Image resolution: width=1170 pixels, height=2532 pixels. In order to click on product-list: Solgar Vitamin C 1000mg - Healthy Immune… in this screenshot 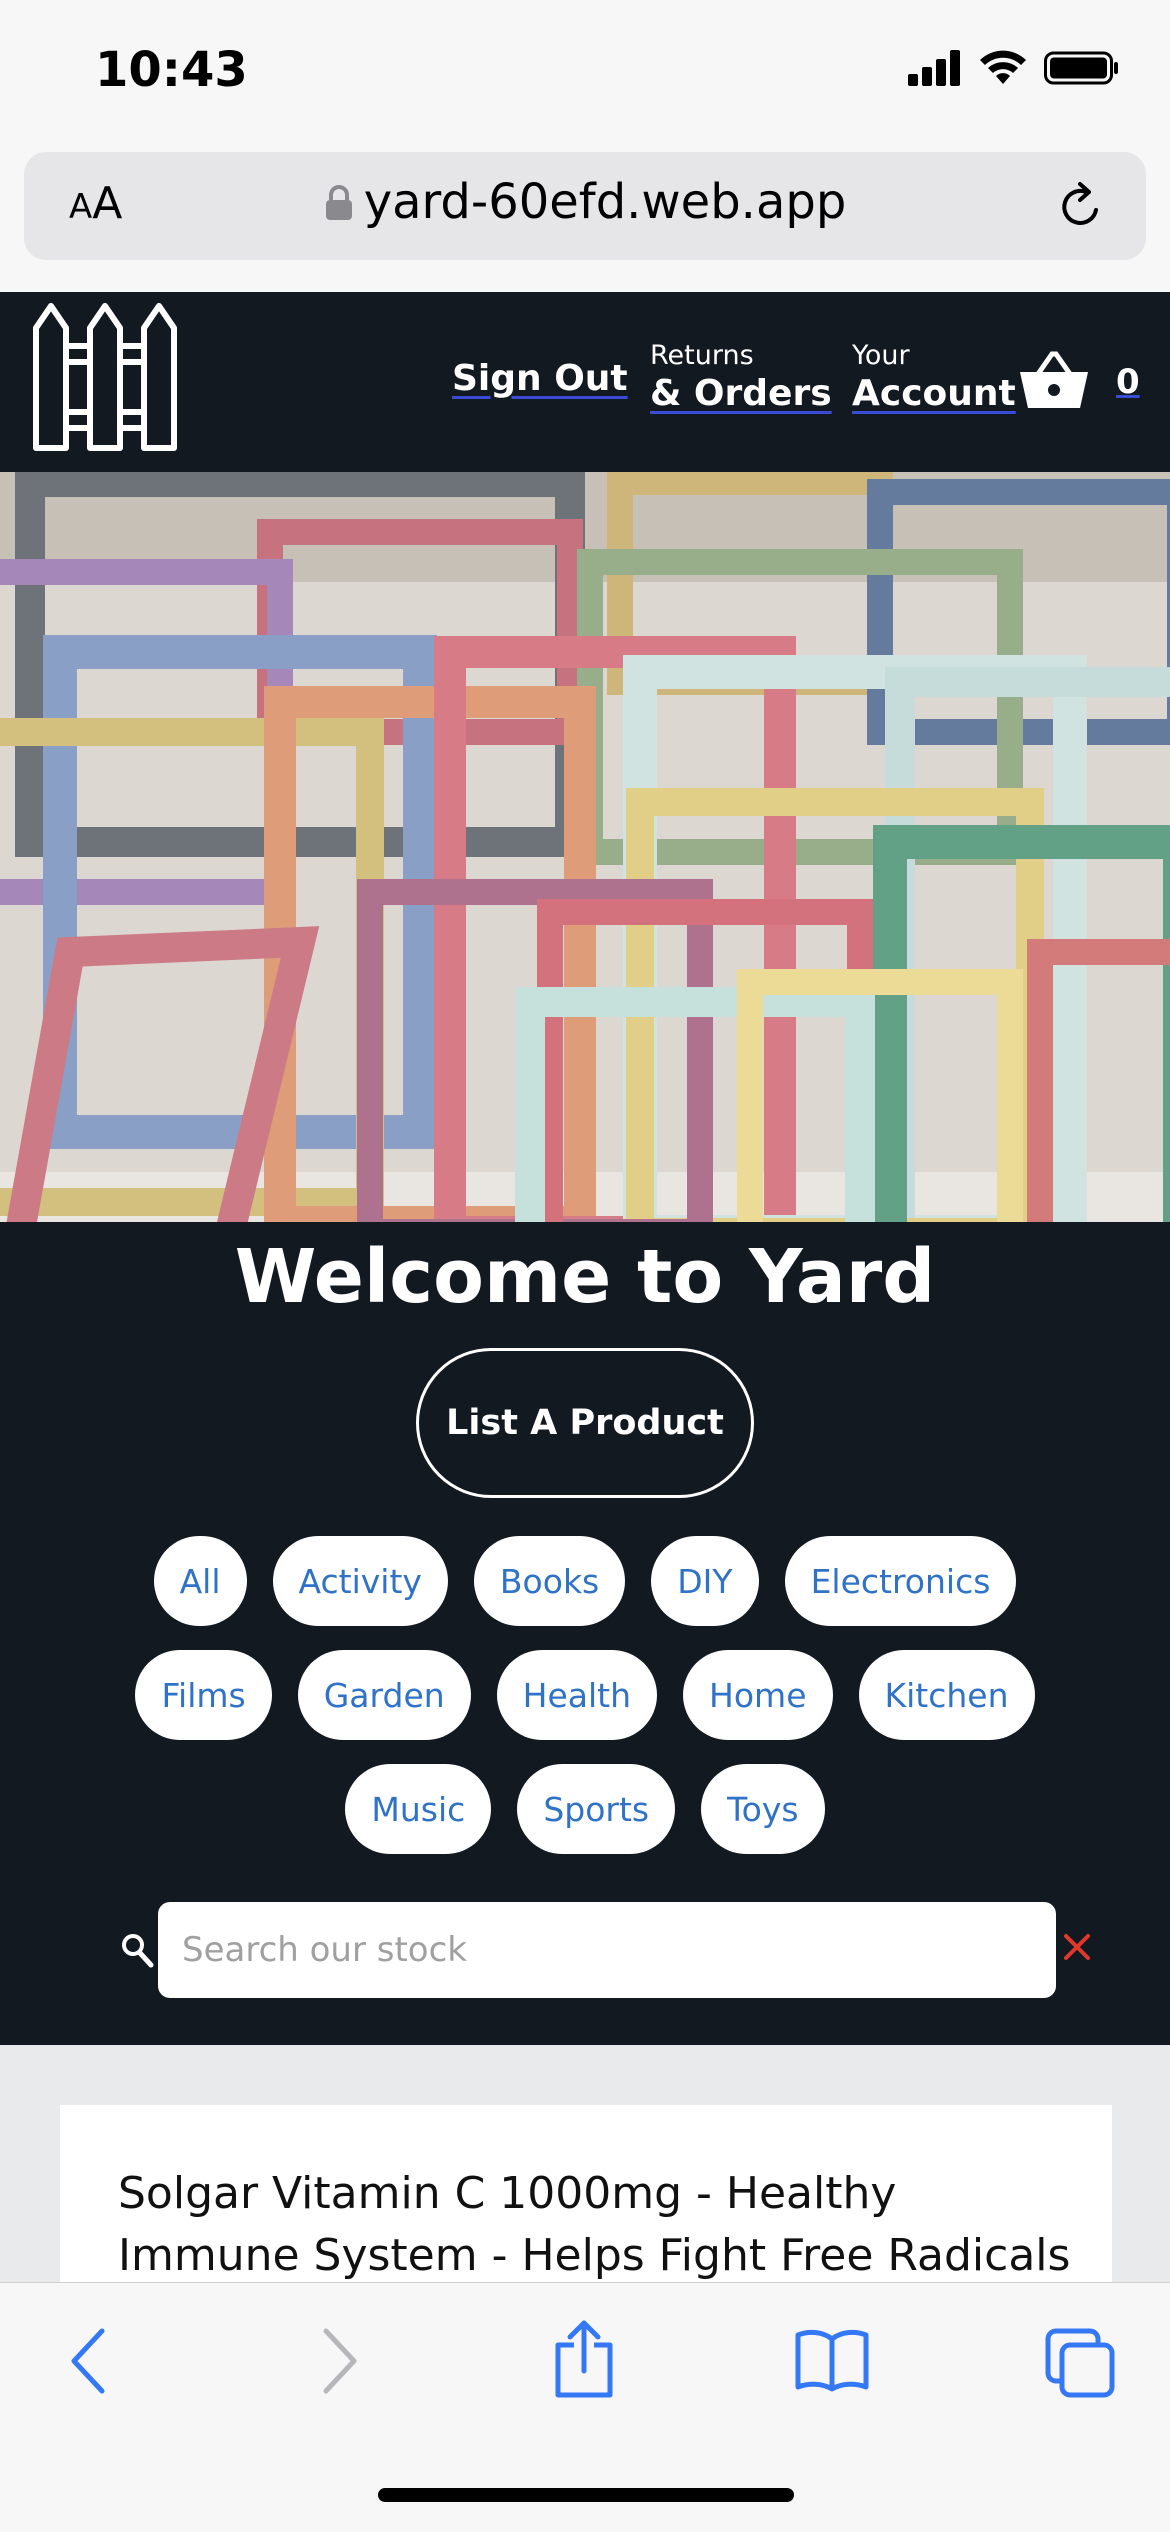, I will do `click(585, 2165)`.